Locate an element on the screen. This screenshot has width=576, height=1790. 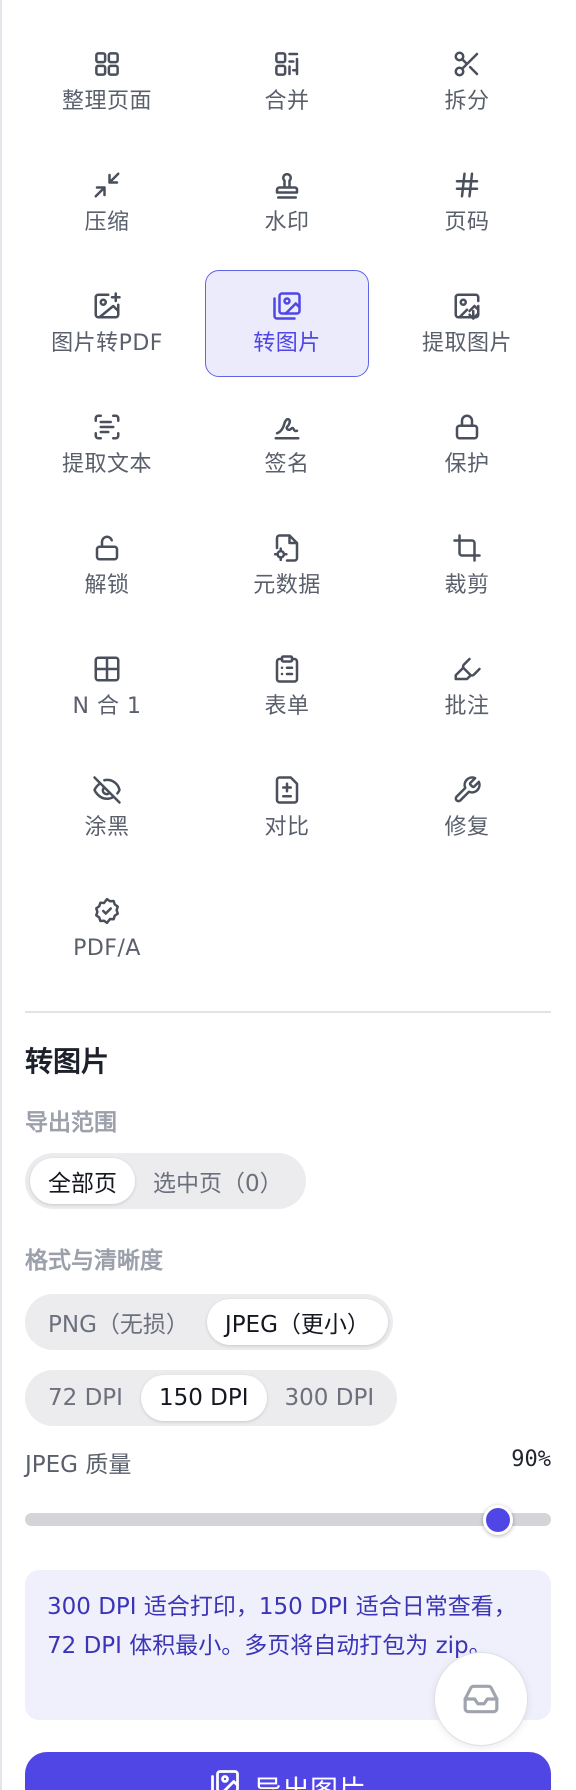
tool-compress: 压缩 is located at coordinates (107, 202).